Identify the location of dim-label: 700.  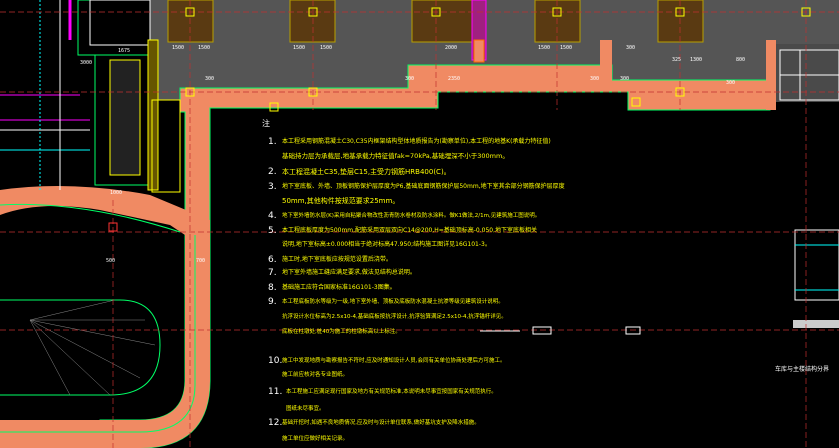
(201, 261).